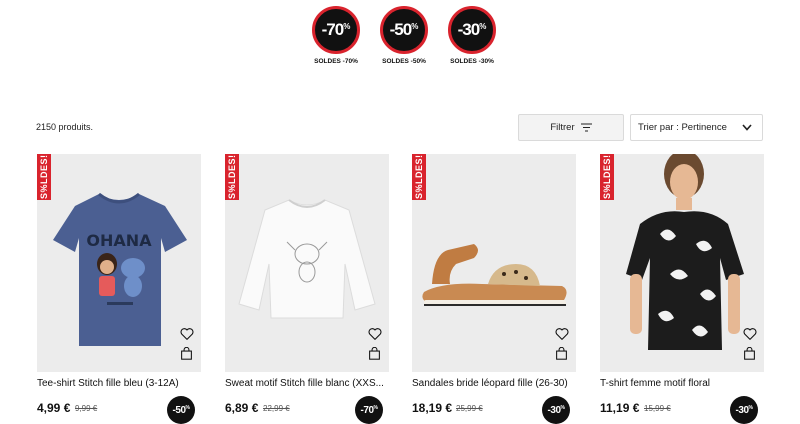 The width and height of the screenshot is (800, 424). What do you see at coordinates (119, 383) in the screenshot?
I see `product-name: Tee-shirt Stitch fille bleu (3-12A)` at bounding box center [119, 383].